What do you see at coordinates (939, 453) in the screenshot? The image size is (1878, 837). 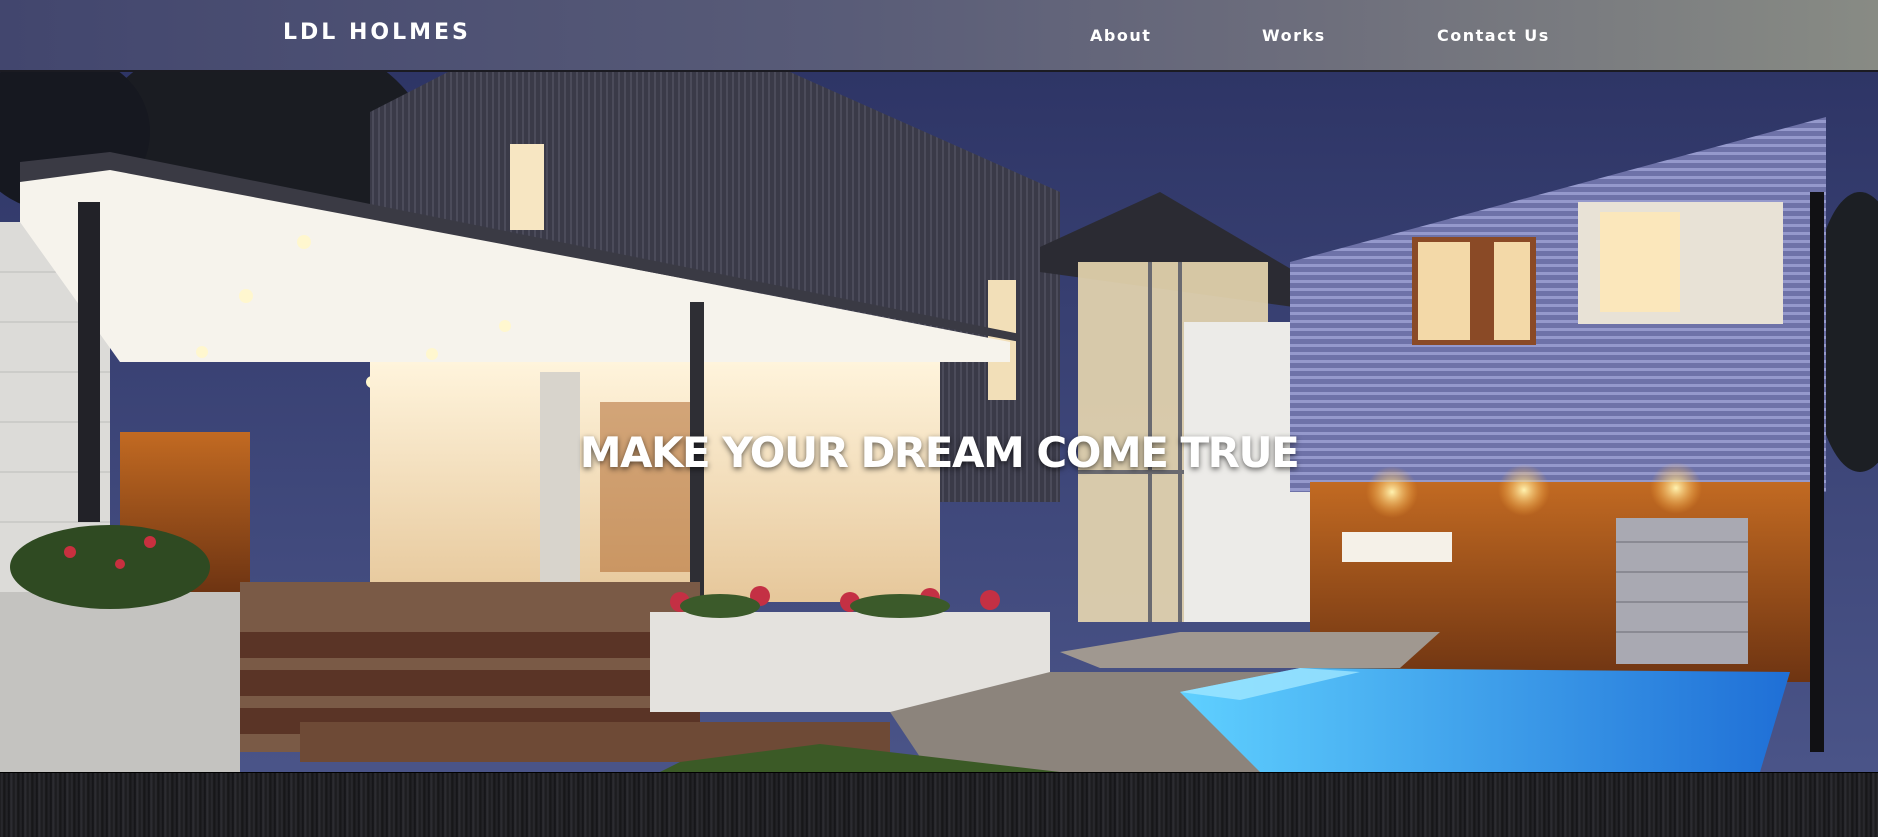 I see `hero-title: MAKE YOUR DREAM COME TRUE` at bounding box center [939, 453].